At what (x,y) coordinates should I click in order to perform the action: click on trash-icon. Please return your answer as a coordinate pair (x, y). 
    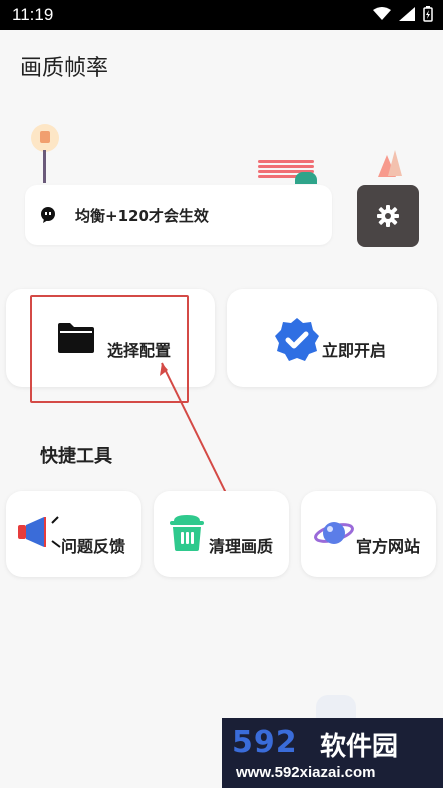
    Looking at the image, I should click on (187, 533).